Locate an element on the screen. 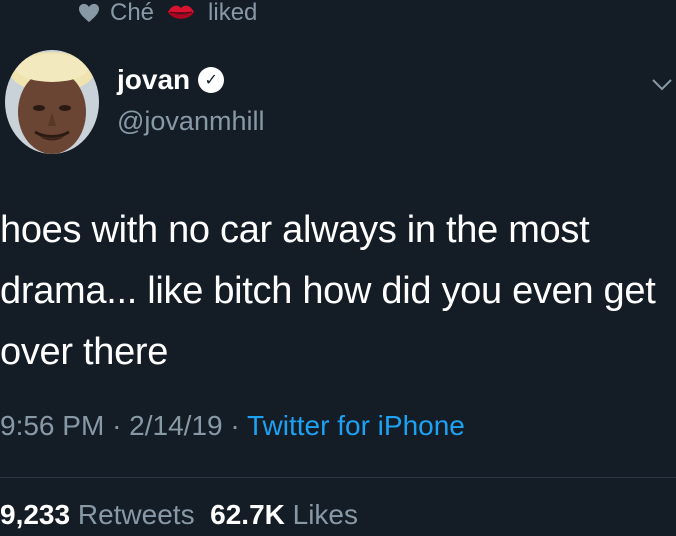  divider is located at coordinates (338, 477).